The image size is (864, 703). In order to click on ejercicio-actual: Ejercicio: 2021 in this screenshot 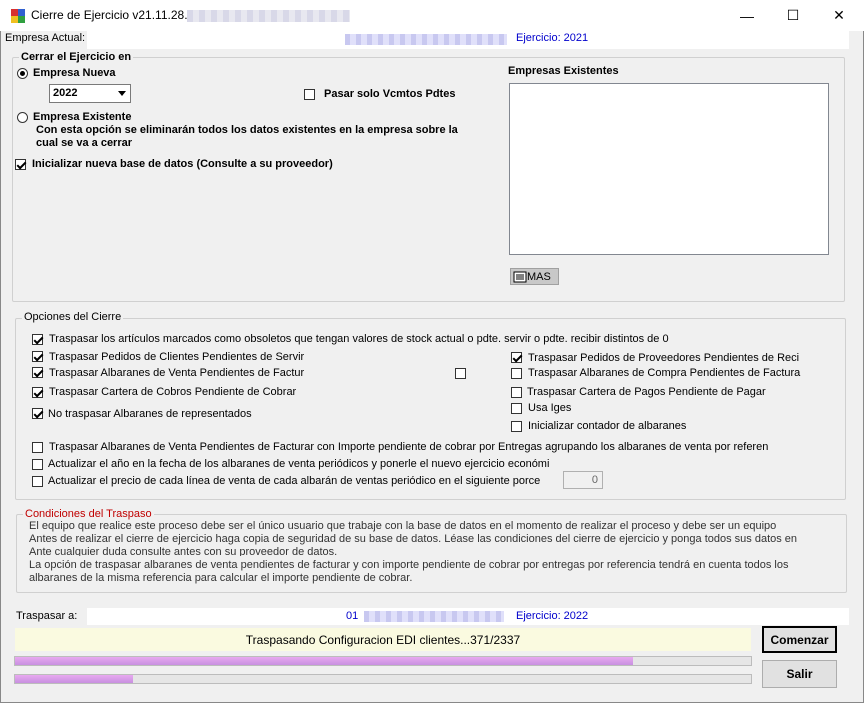, I will do `click(552, 38)`.